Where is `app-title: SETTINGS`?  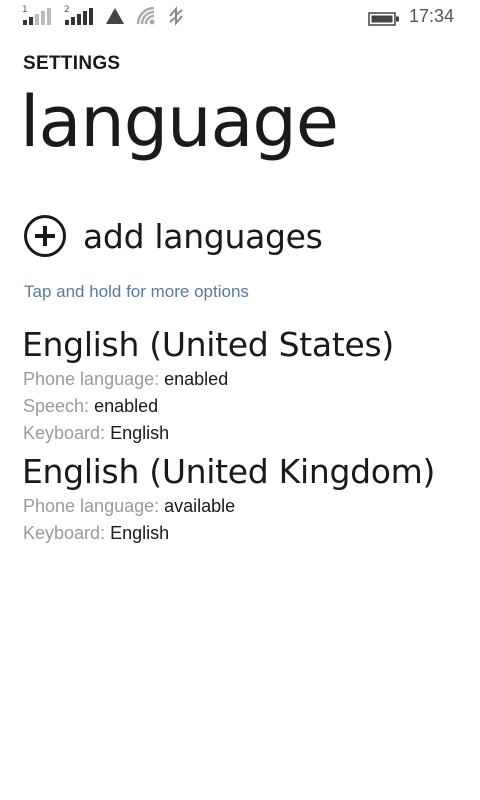 app-title: SETTINGS is located at coordinates (72, 63).